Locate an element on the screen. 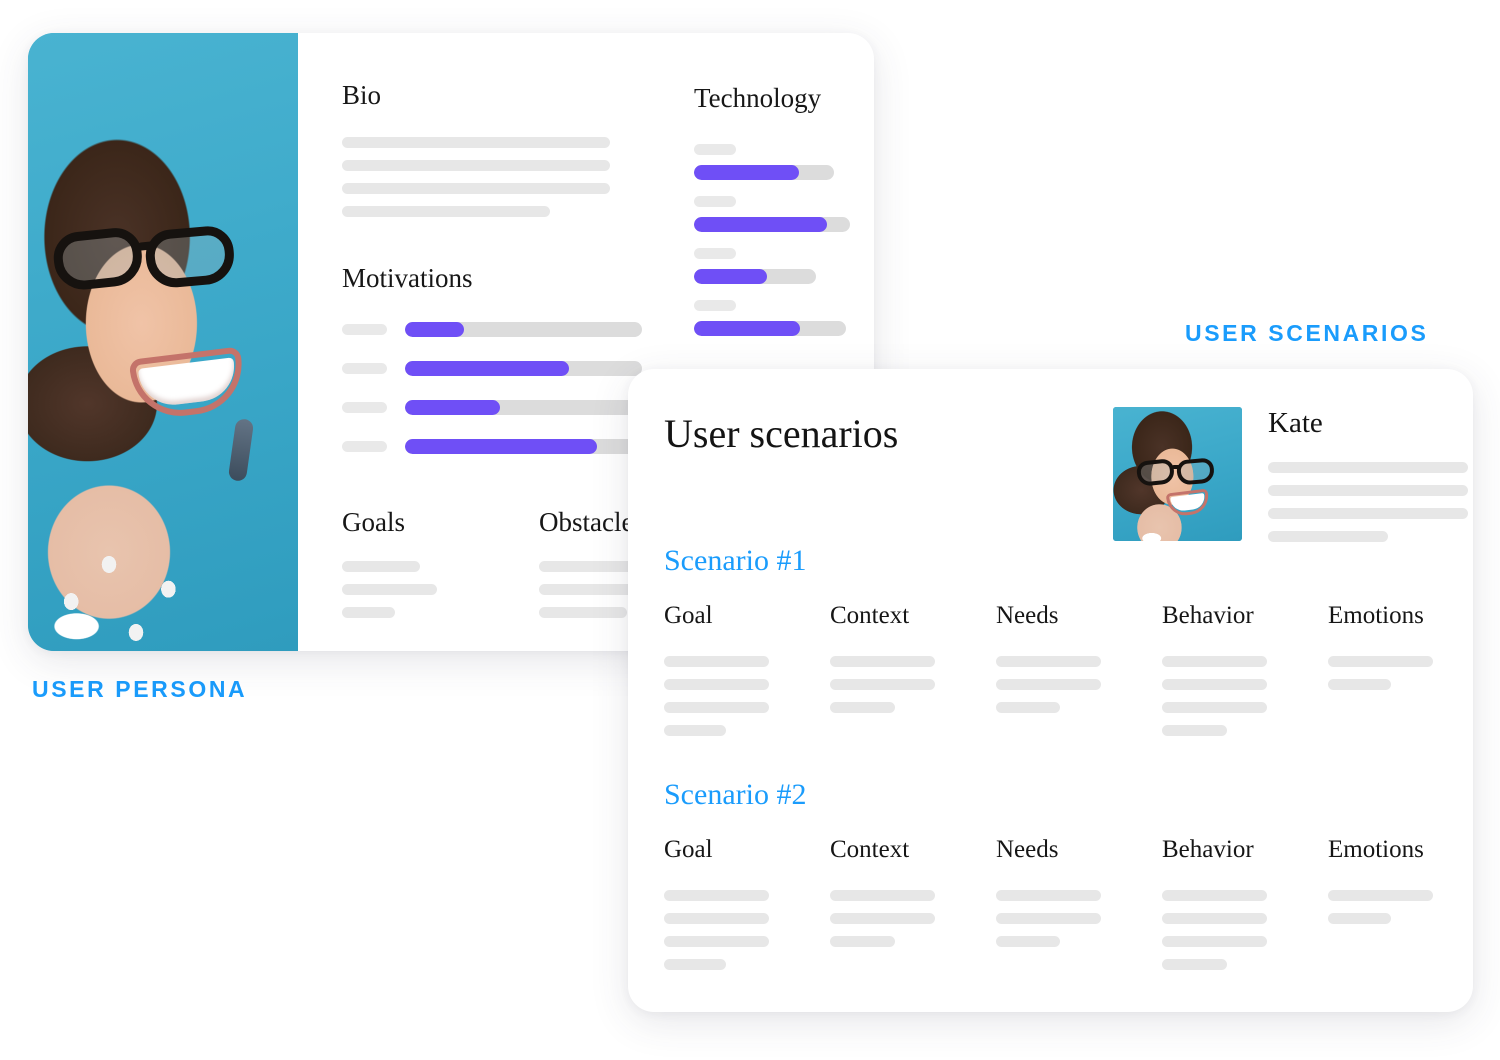 The image size is (1500, 1060). motivations-bar-list is located at coordinates (492, 388).